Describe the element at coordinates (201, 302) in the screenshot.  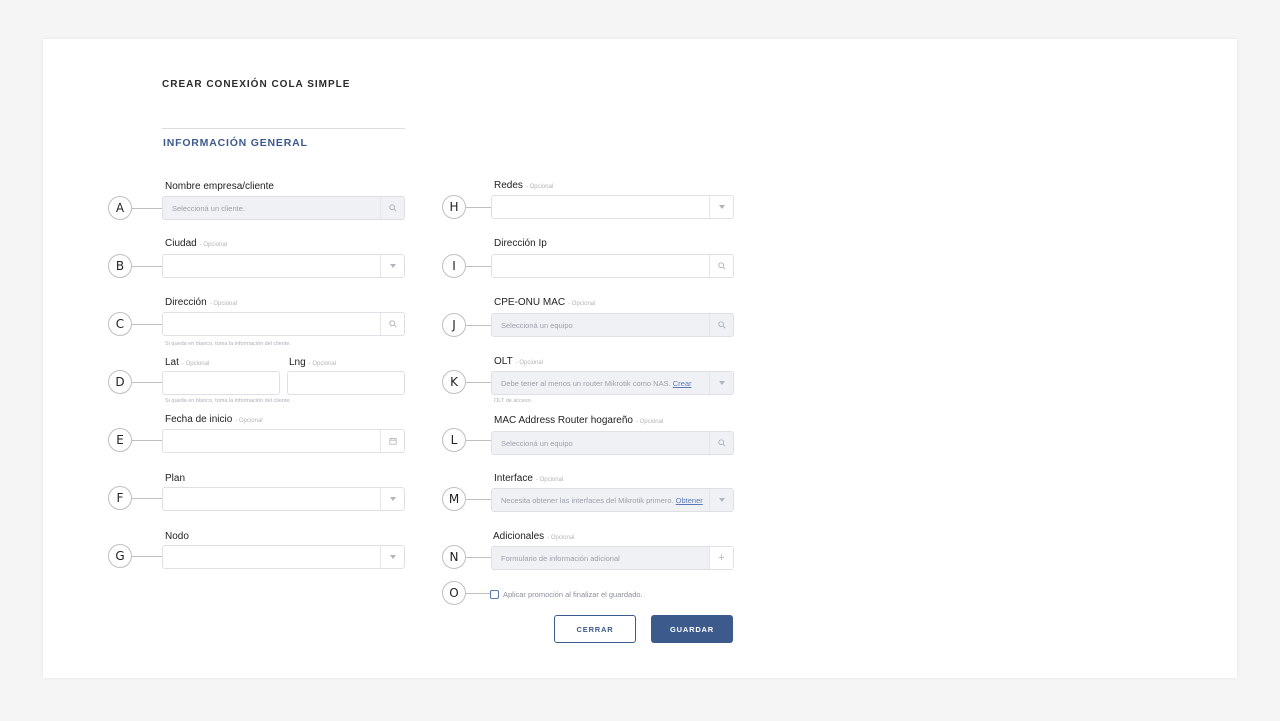
I see `address-label: Dirección - Opcional` at that location.